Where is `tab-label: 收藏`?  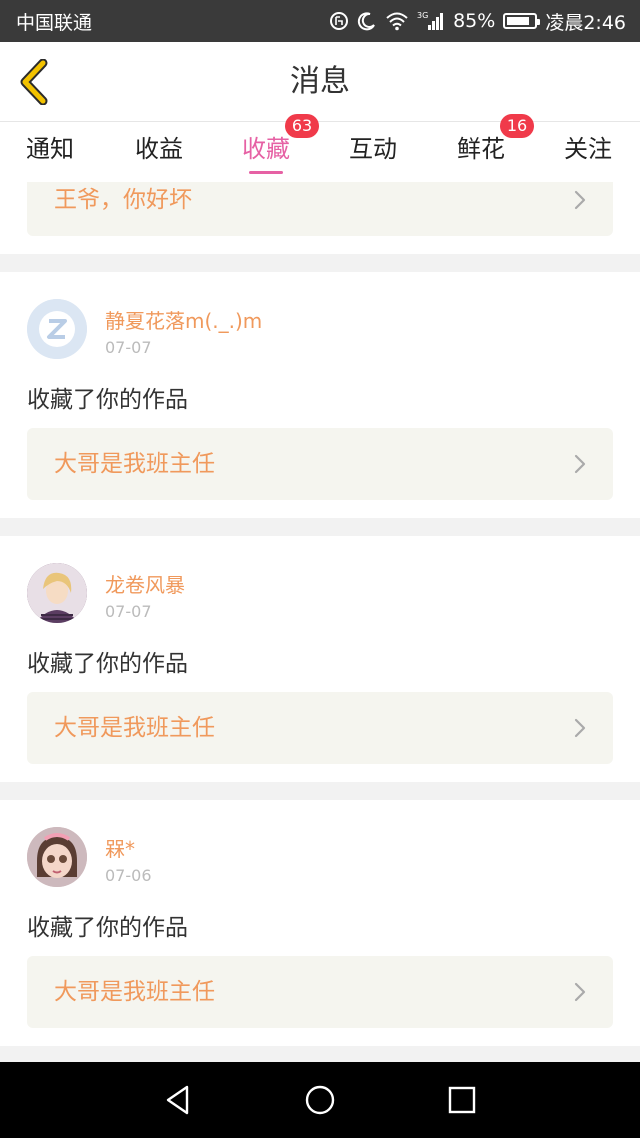 tab-label: 收藏 is located at coordinates (266, 149).